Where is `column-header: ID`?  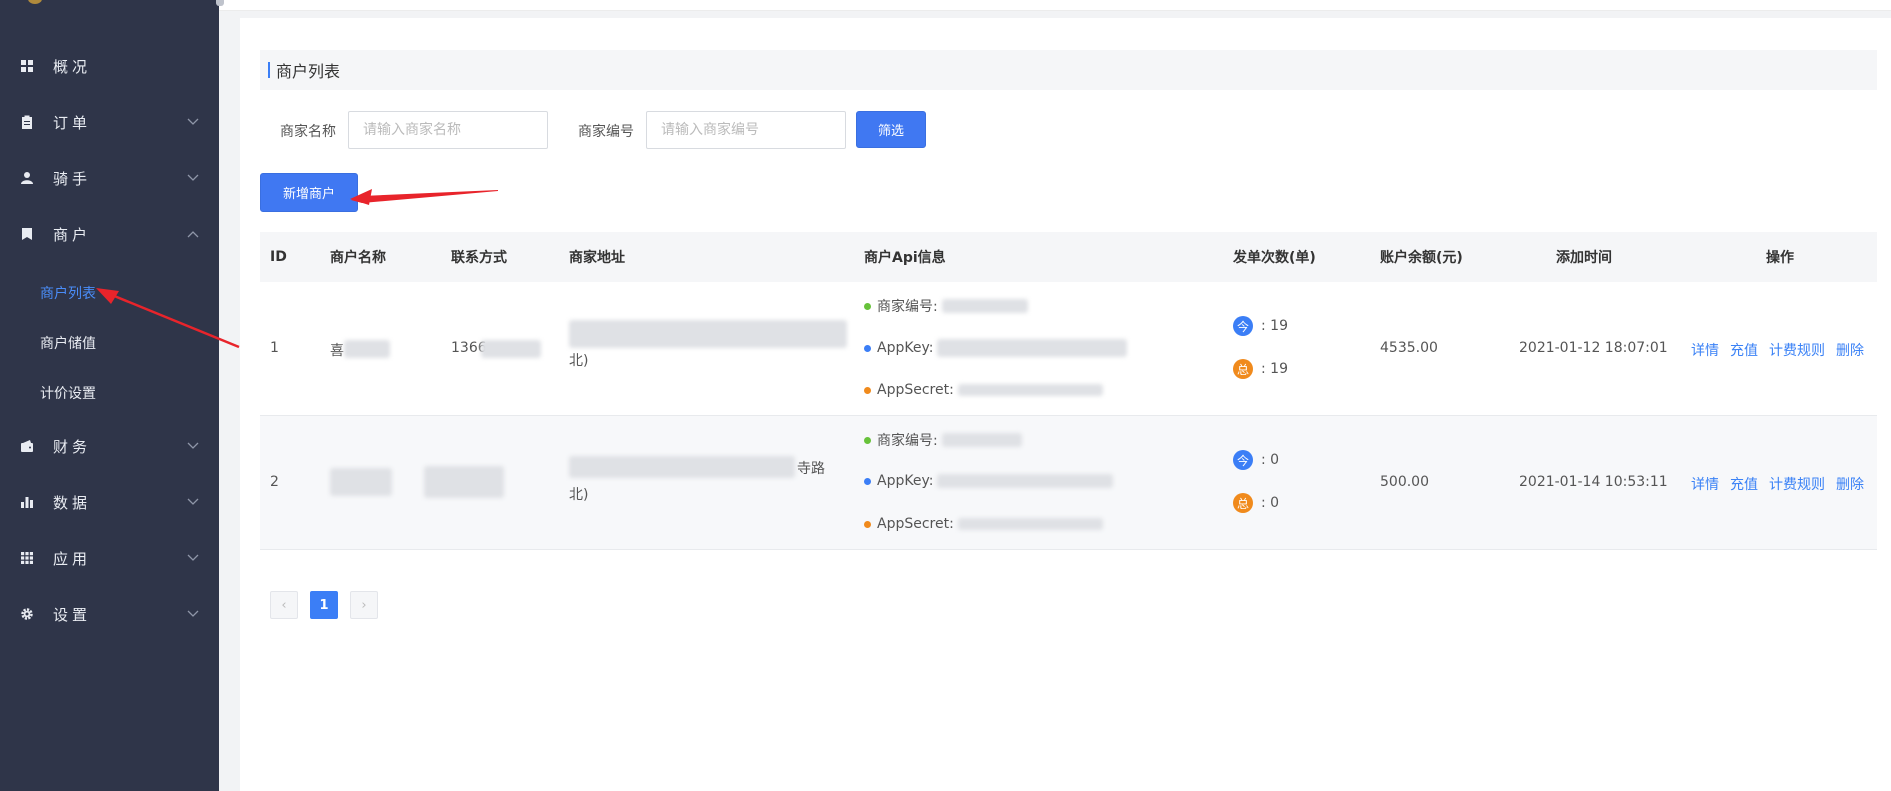
column-header: ID is located at coordinates (278, 257).